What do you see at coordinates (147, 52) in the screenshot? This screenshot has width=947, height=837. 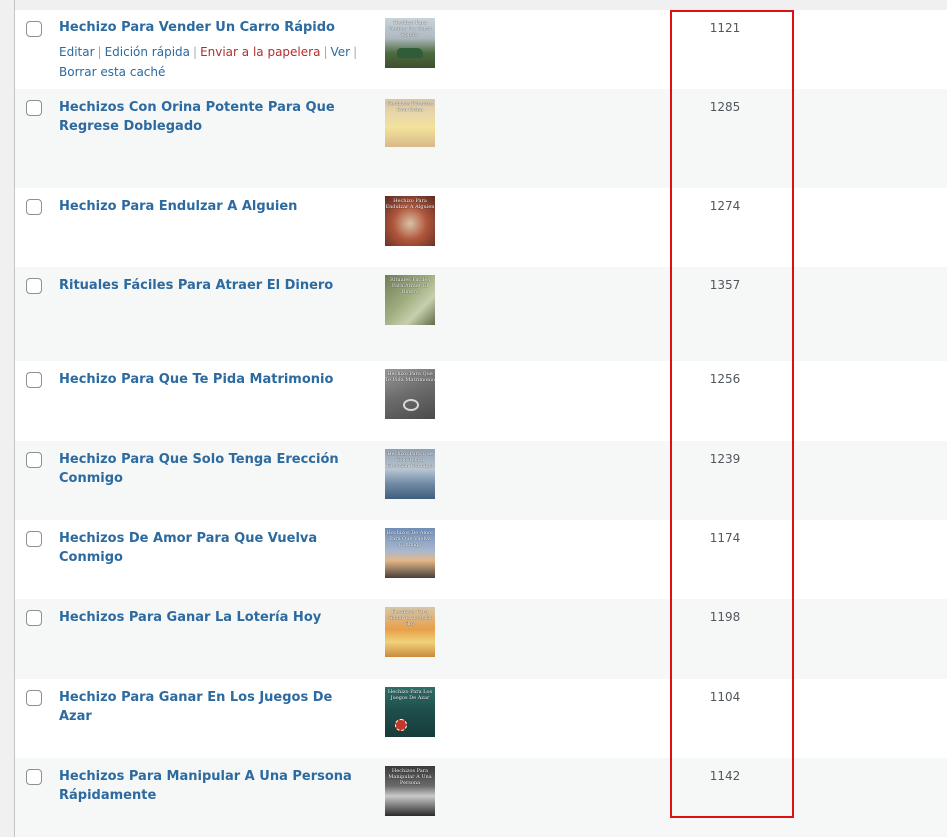 I see `quick-edit-link: Edición rápida` at bounding box center [147, 52].